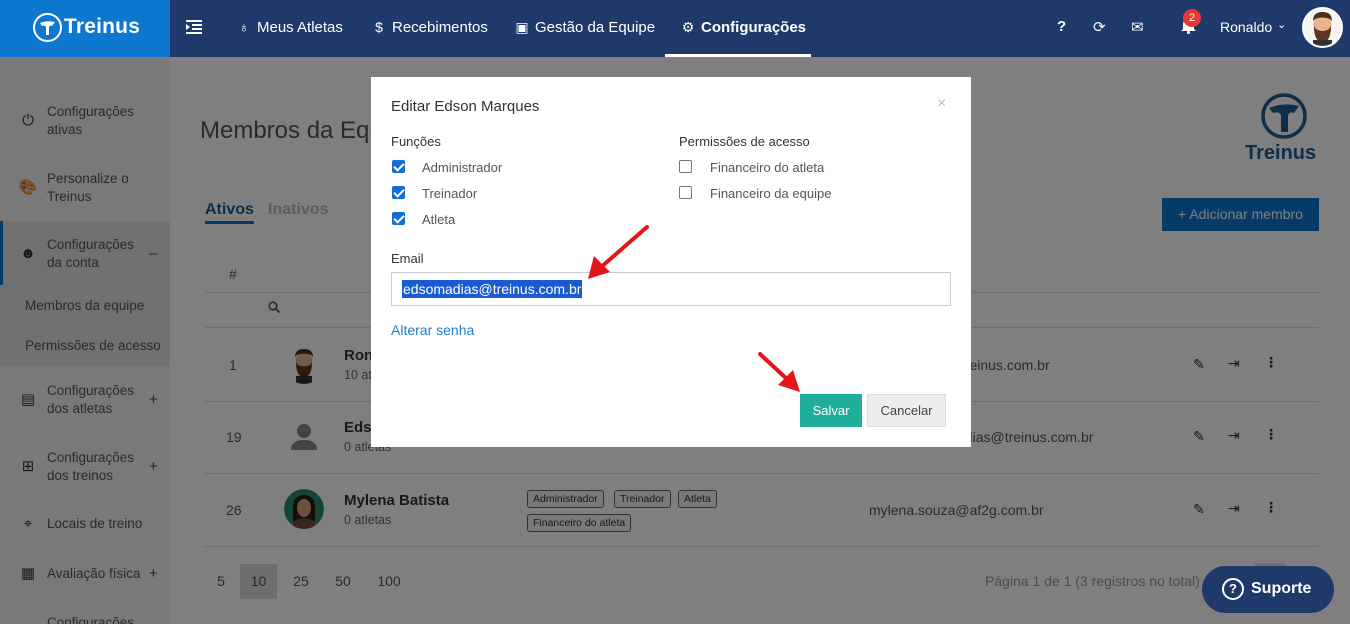 This screenshot has height=624, width=1350. Describe the element at coordinates (1246, 27) in the screenshot. I see `user-name: Ronaldo` at that location.